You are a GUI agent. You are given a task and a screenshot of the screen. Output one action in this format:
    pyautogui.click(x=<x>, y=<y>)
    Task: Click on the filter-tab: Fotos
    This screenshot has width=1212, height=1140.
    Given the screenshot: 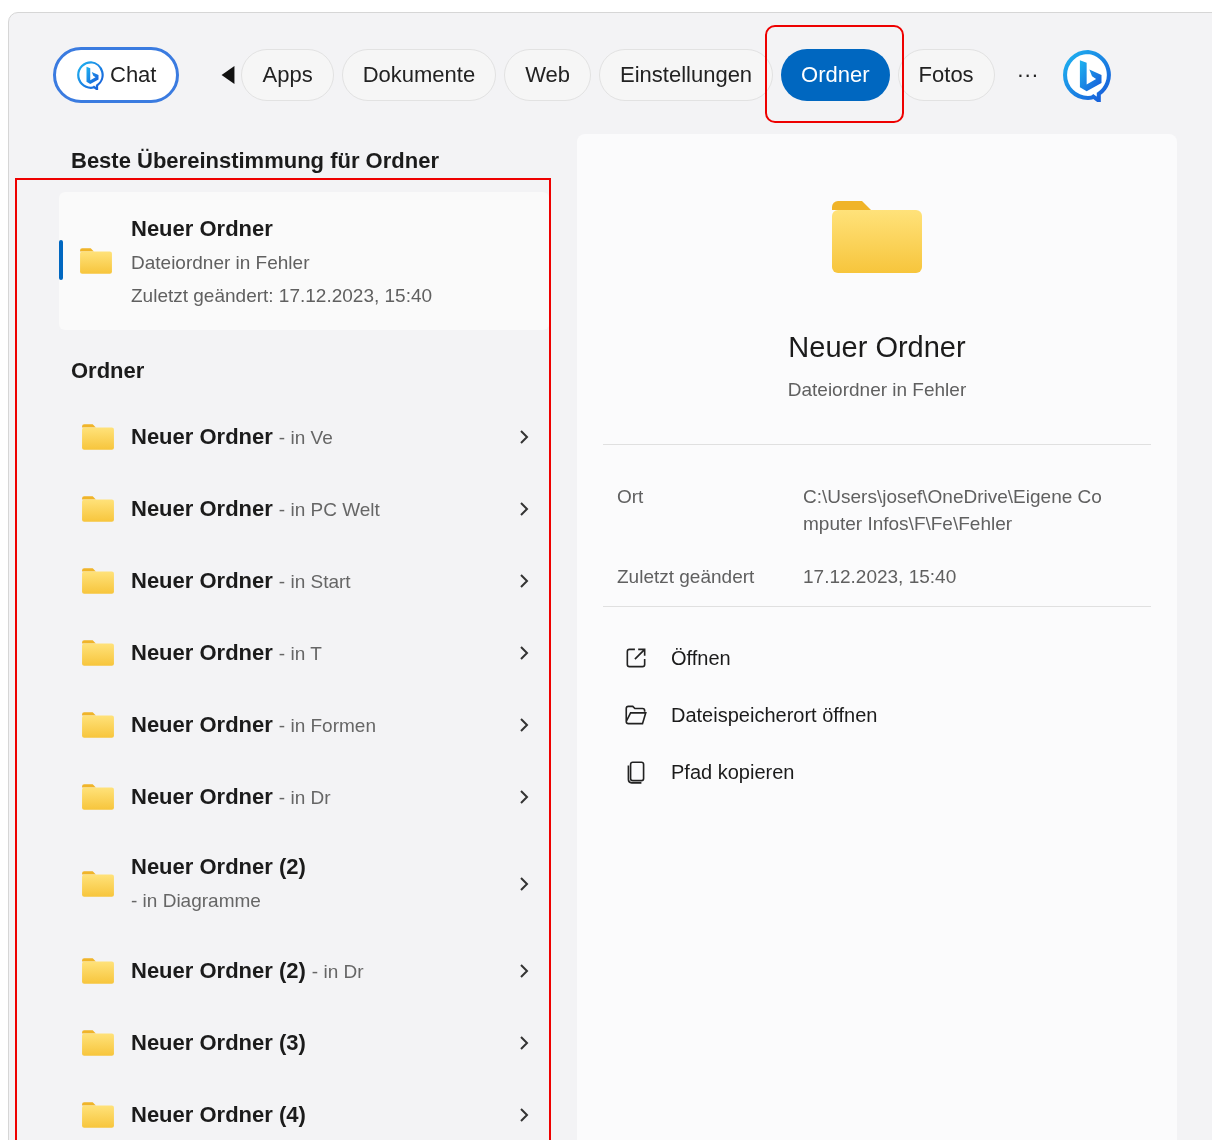 What is the action you would take?
    pyautogui.click(x=946, y=74)
    